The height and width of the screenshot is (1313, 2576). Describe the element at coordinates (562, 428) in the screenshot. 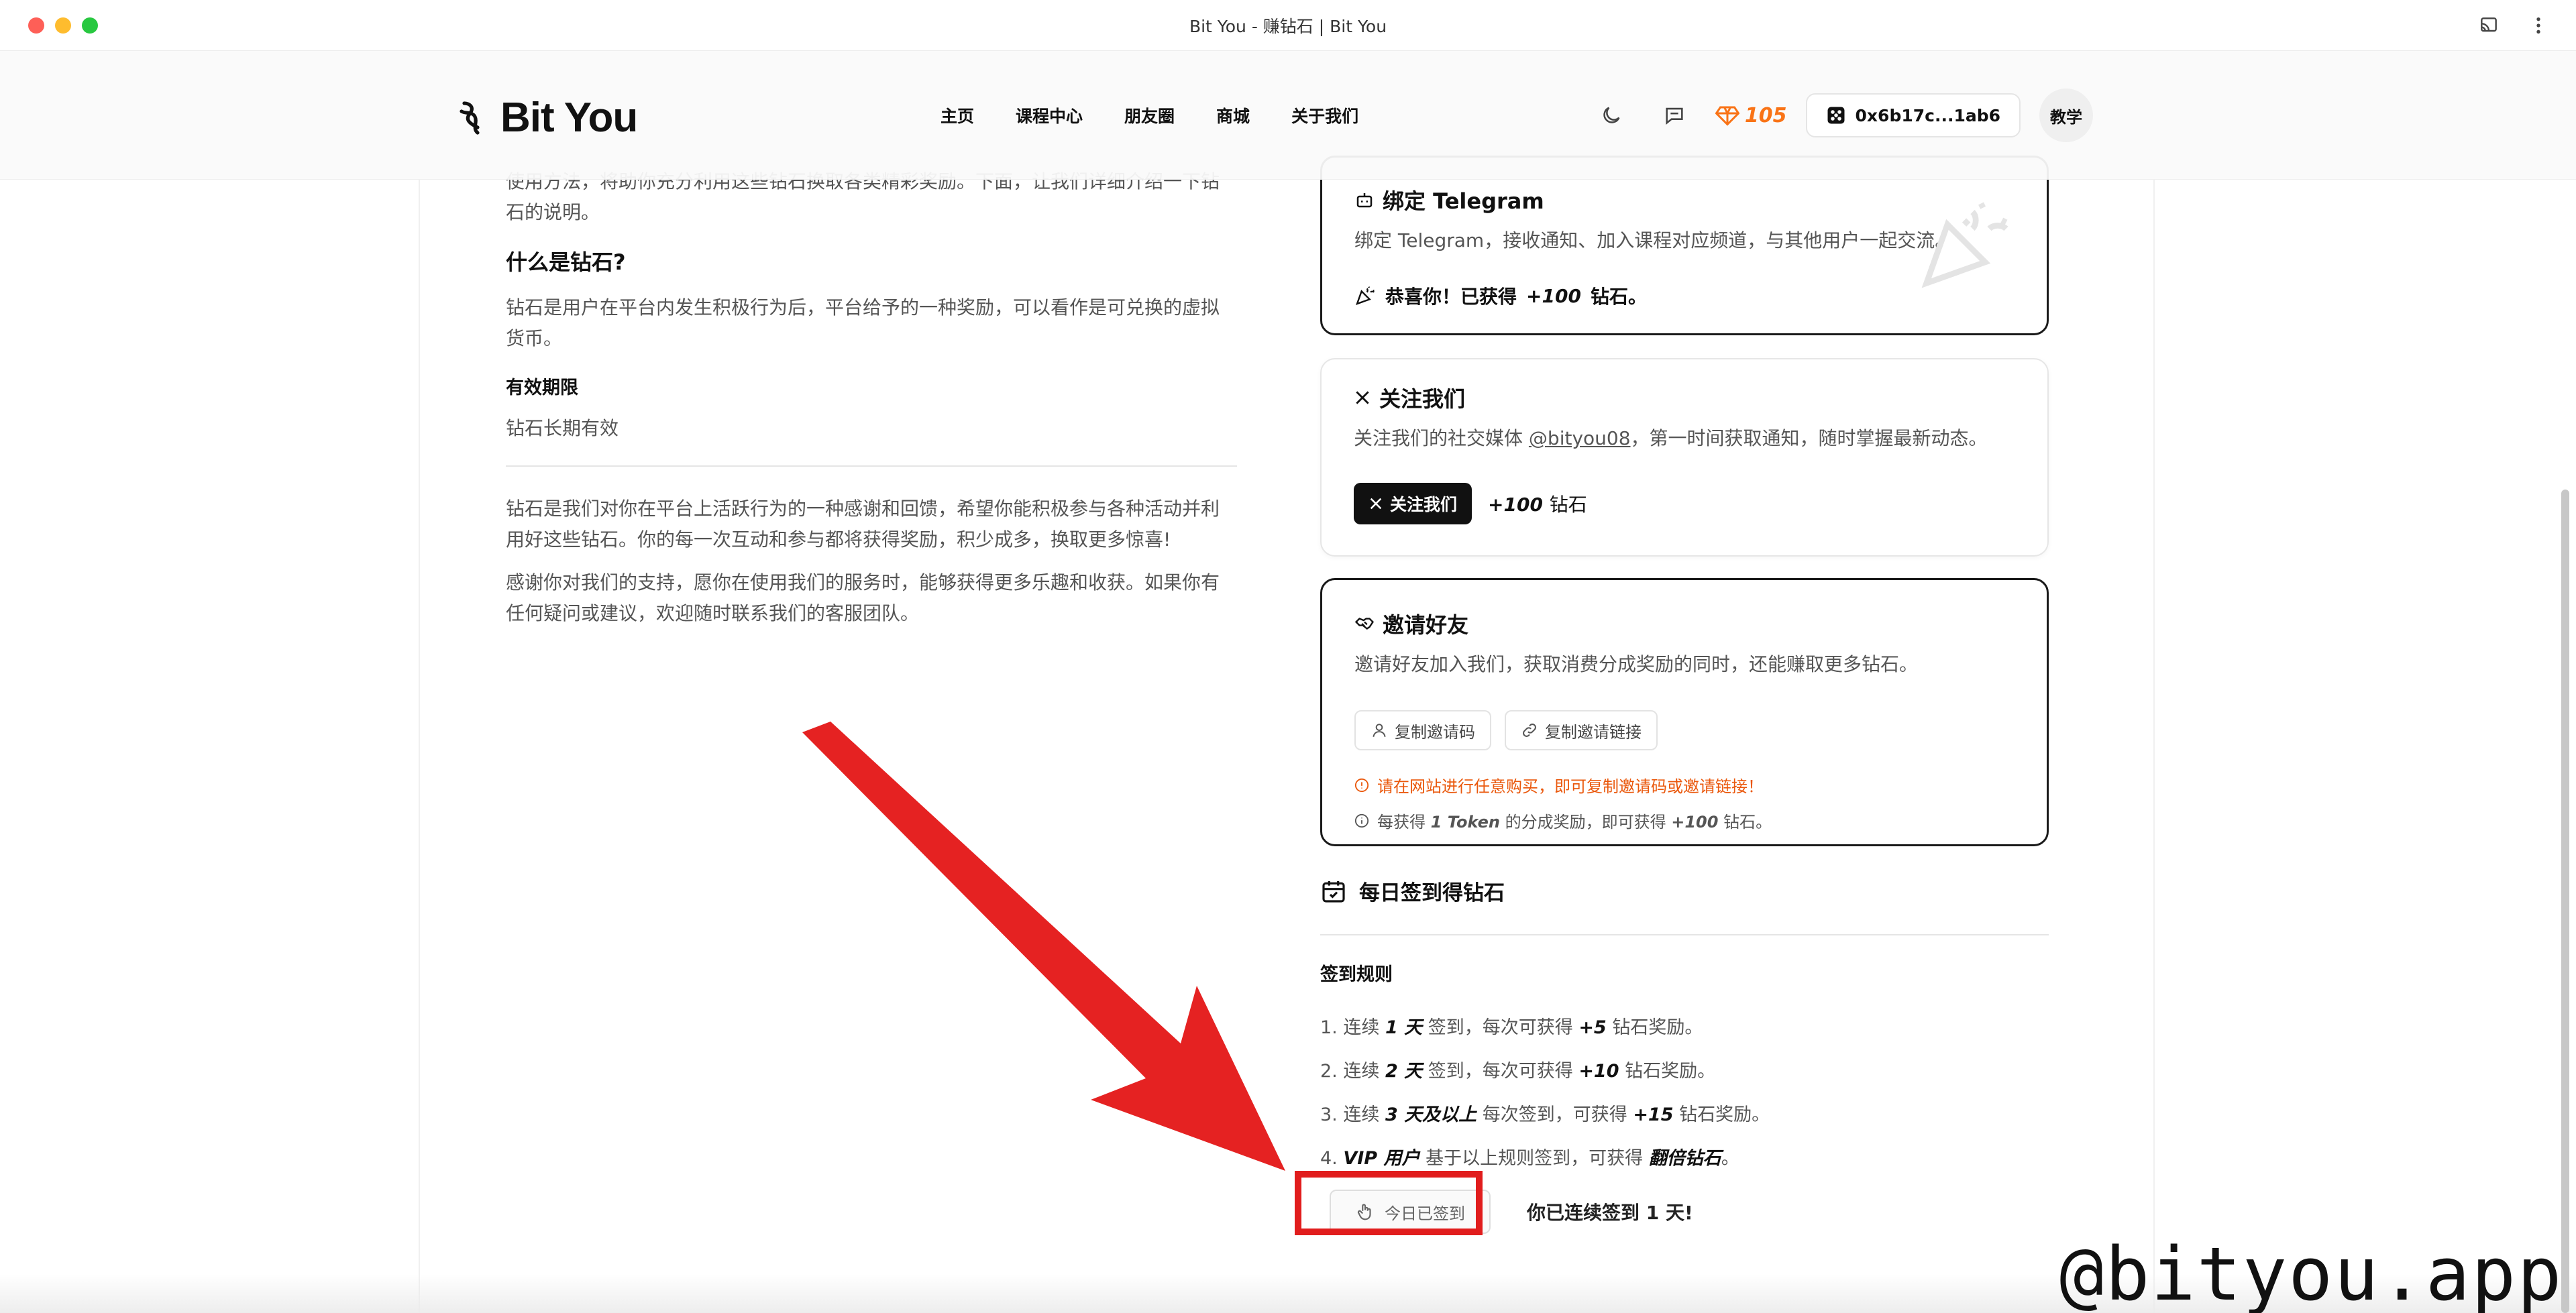

I see `validity-text: 钻石长期有效` at that location.